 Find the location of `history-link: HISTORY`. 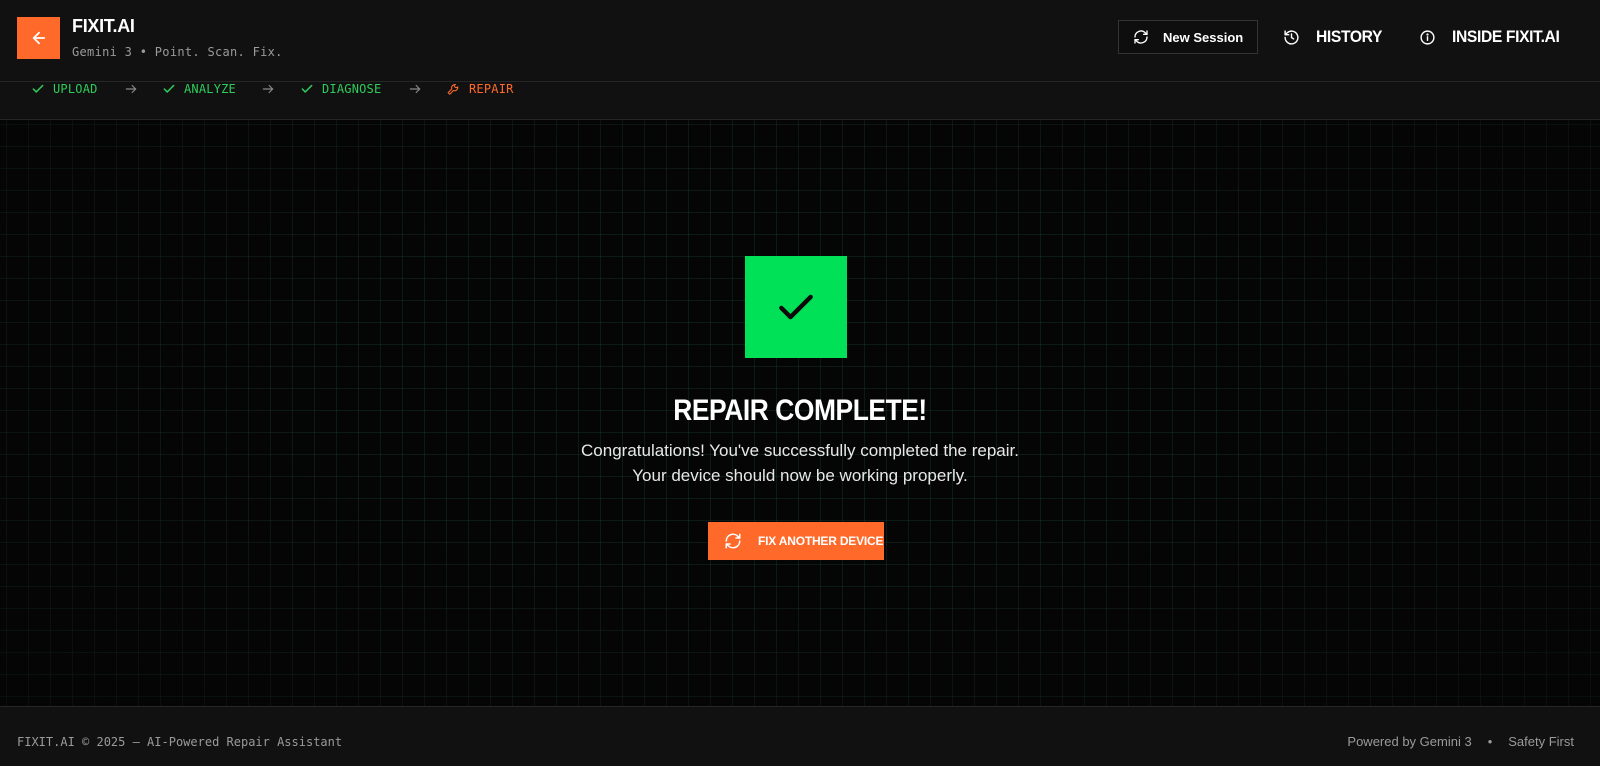

history-link: HISTORY is located at coordinates (1335, 37).